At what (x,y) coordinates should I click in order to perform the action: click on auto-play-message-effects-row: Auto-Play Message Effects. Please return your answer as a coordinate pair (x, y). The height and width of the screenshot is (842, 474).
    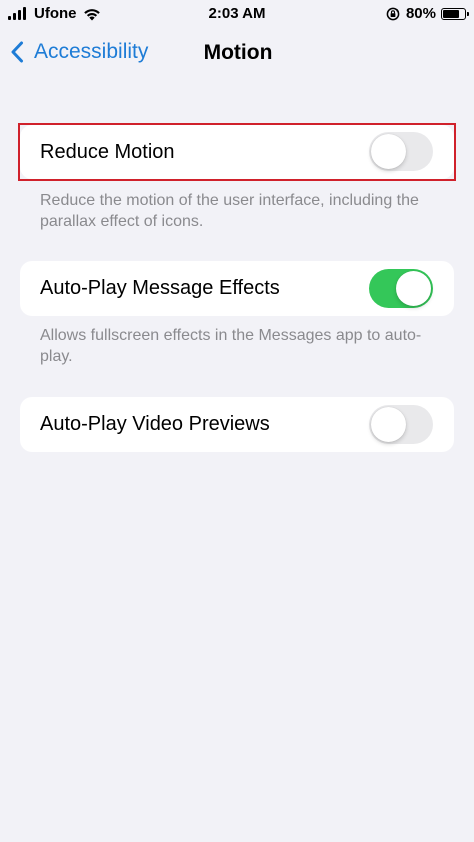
    Looking at the image, I should click on (237, 288).